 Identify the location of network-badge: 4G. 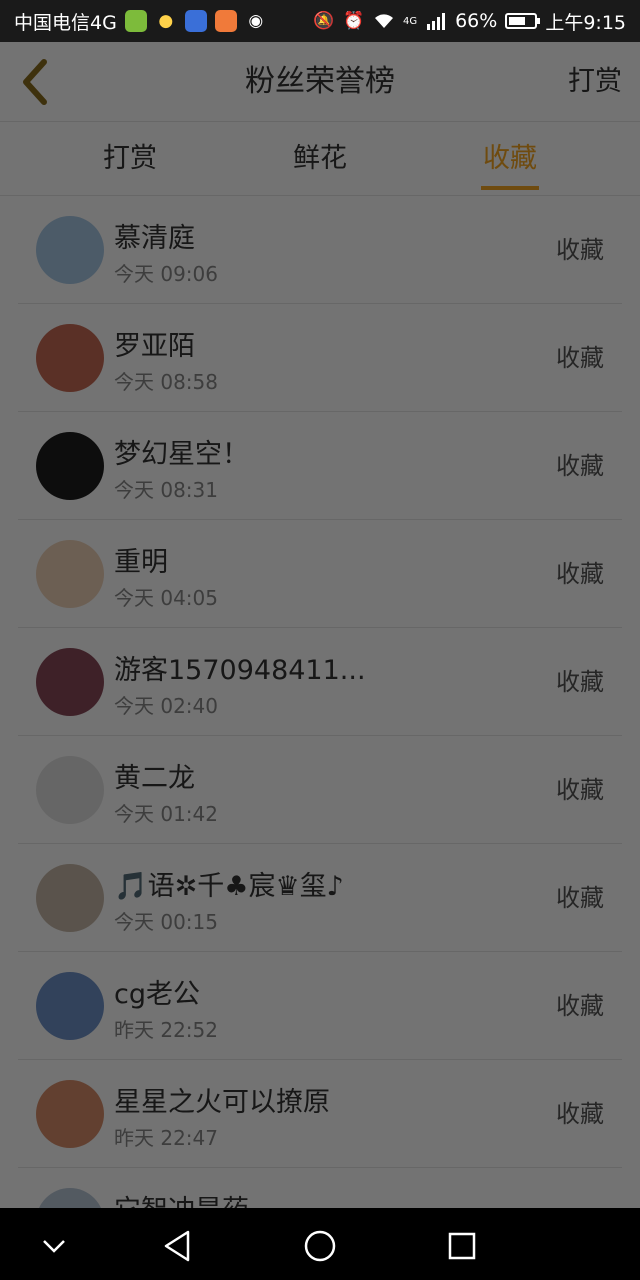
(410, 21).